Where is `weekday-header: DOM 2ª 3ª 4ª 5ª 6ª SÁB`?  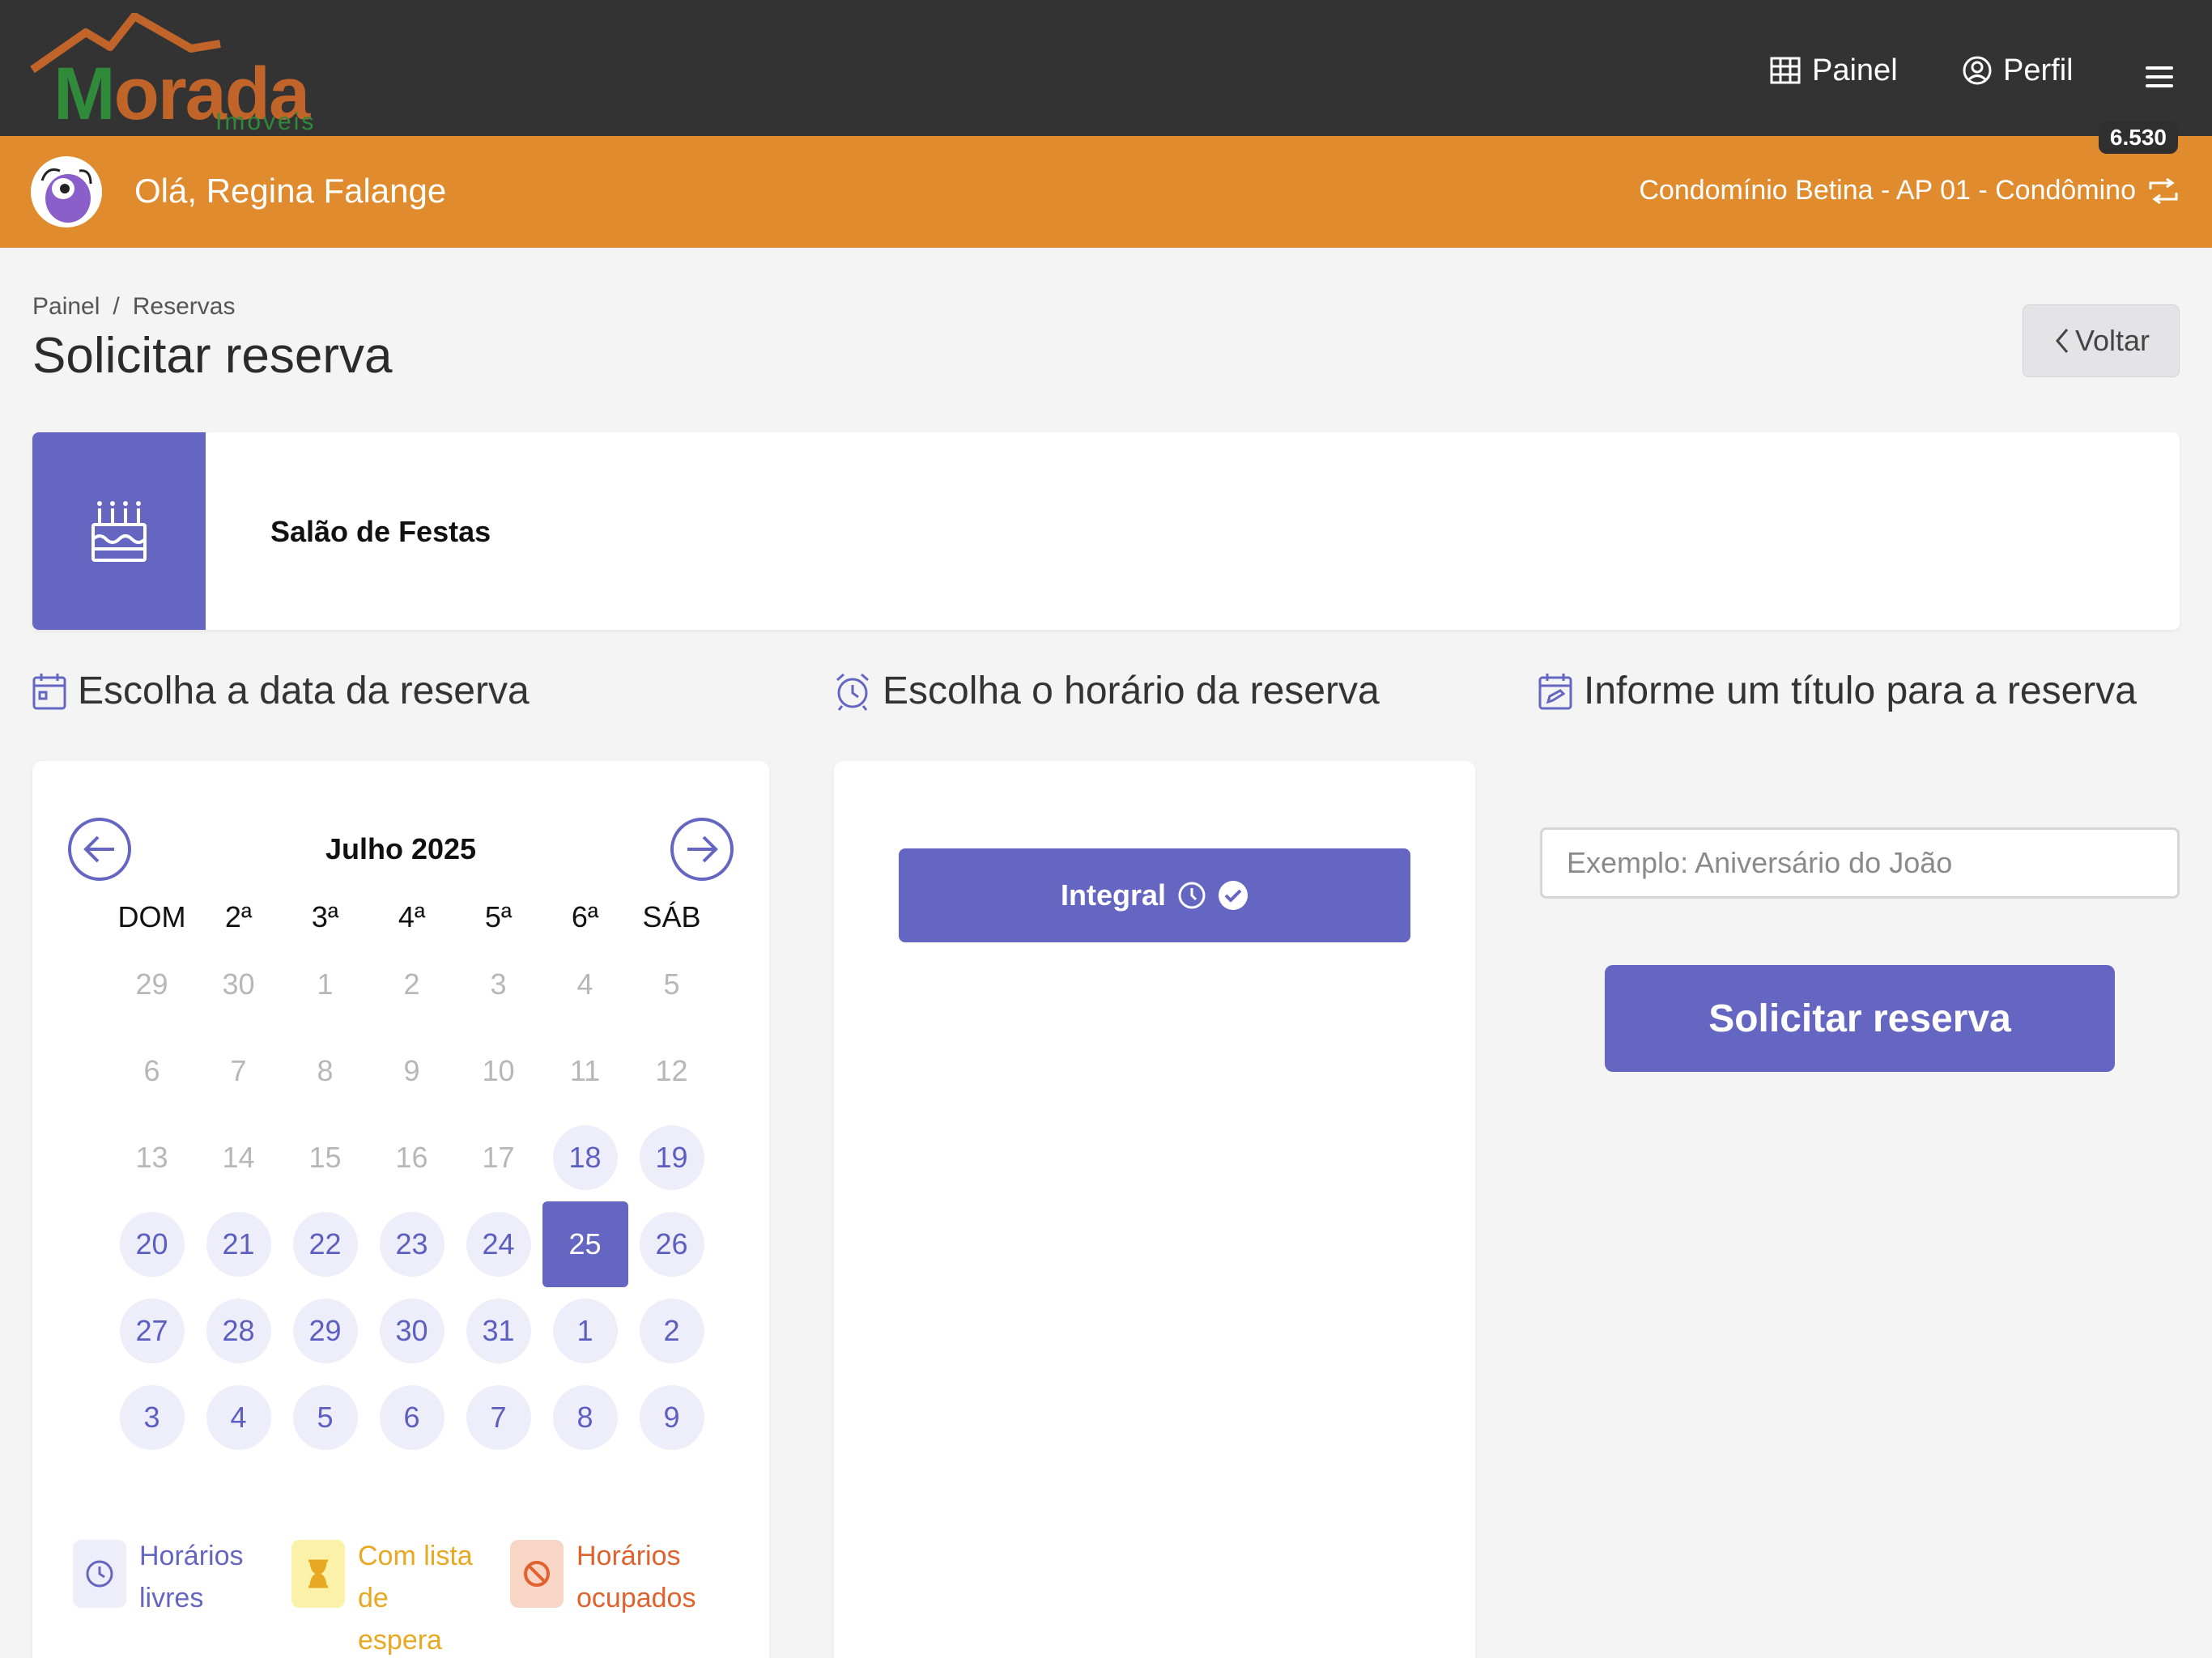 weekday-header: DOM 2ª 3ª 4ª 5ª 6ª SÁB is located at coordinates (412, 920).